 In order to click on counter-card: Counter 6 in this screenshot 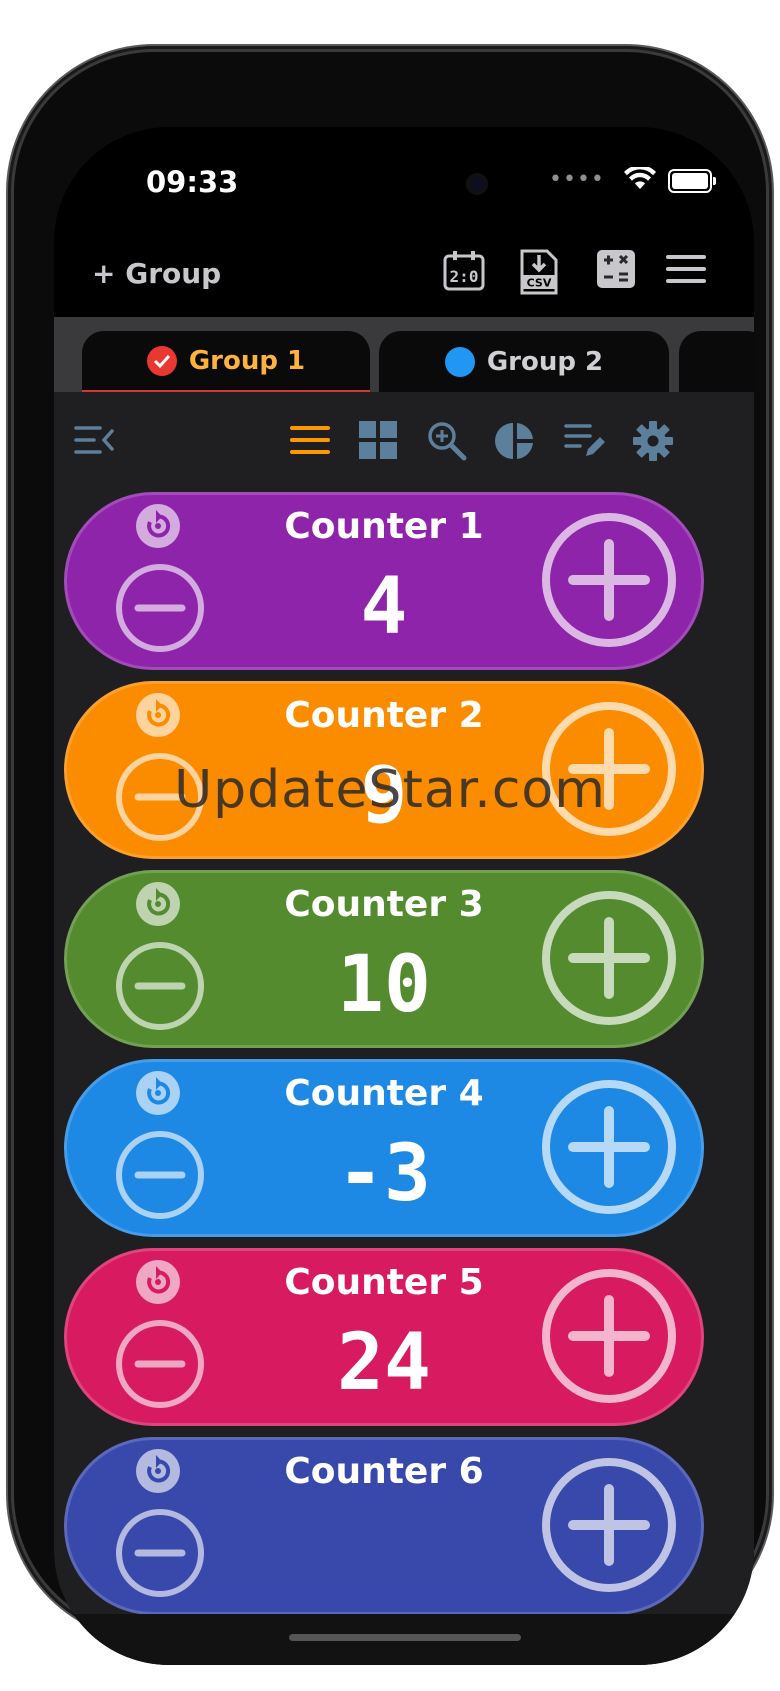, I will do `click(384, 1525)`.